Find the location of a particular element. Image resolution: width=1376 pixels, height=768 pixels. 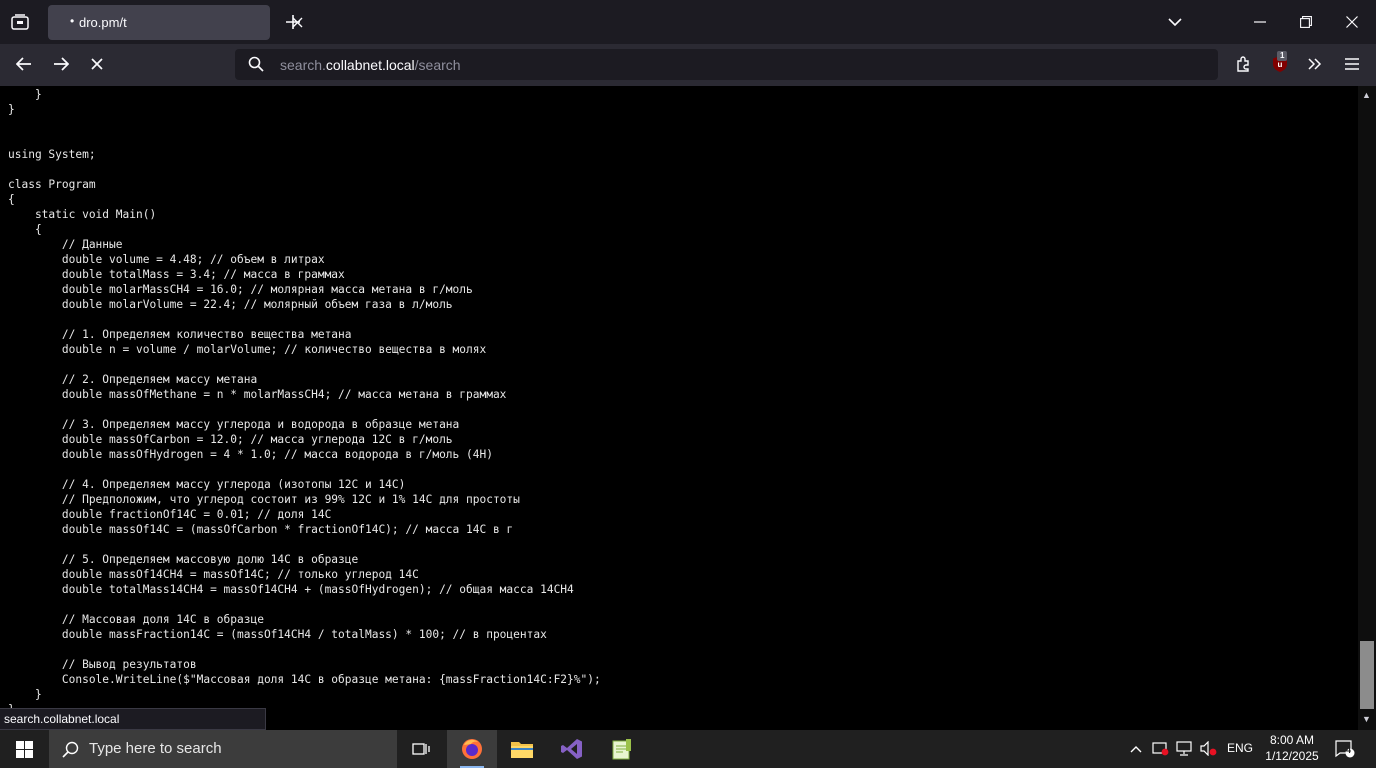

url-host: collabnet.local is located at coordinates (370, 65).